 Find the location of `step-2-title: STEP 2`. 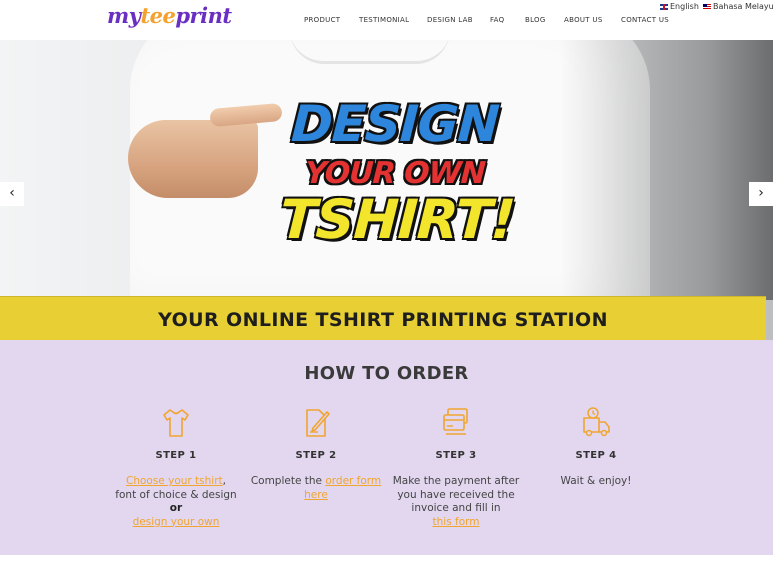

step-2-title: STEP 2 is located at coordinates (316, 455).